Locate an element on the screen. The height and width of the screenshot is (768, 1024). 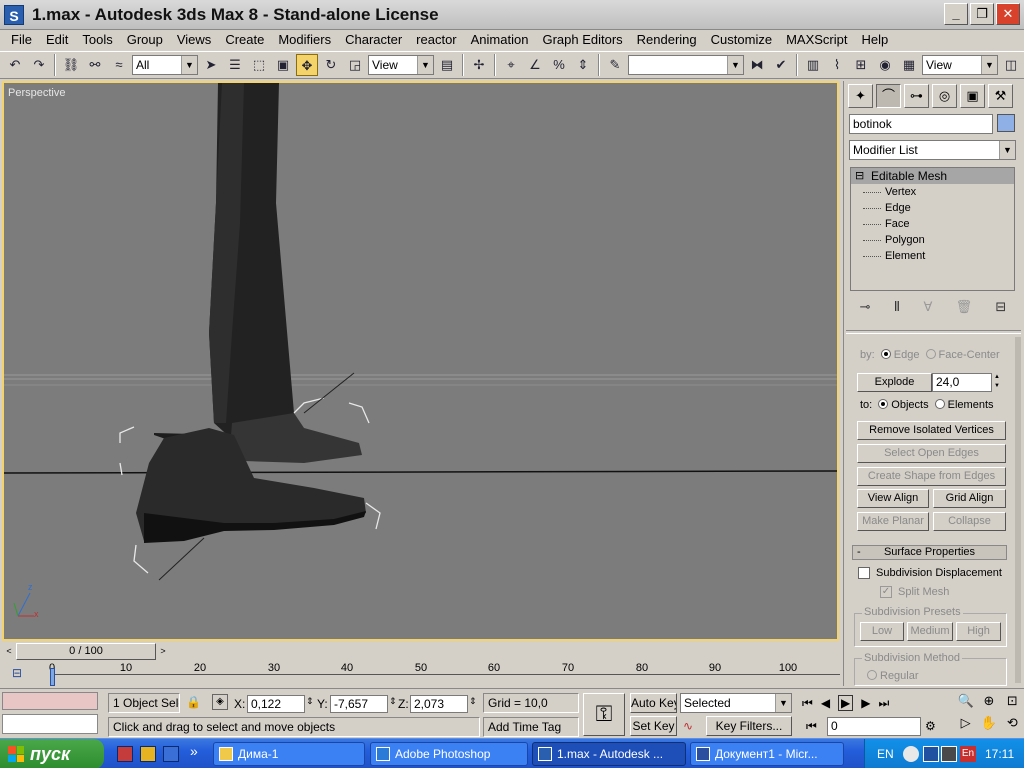
undo-icon: ↶ is located at coordinates (15, 65).